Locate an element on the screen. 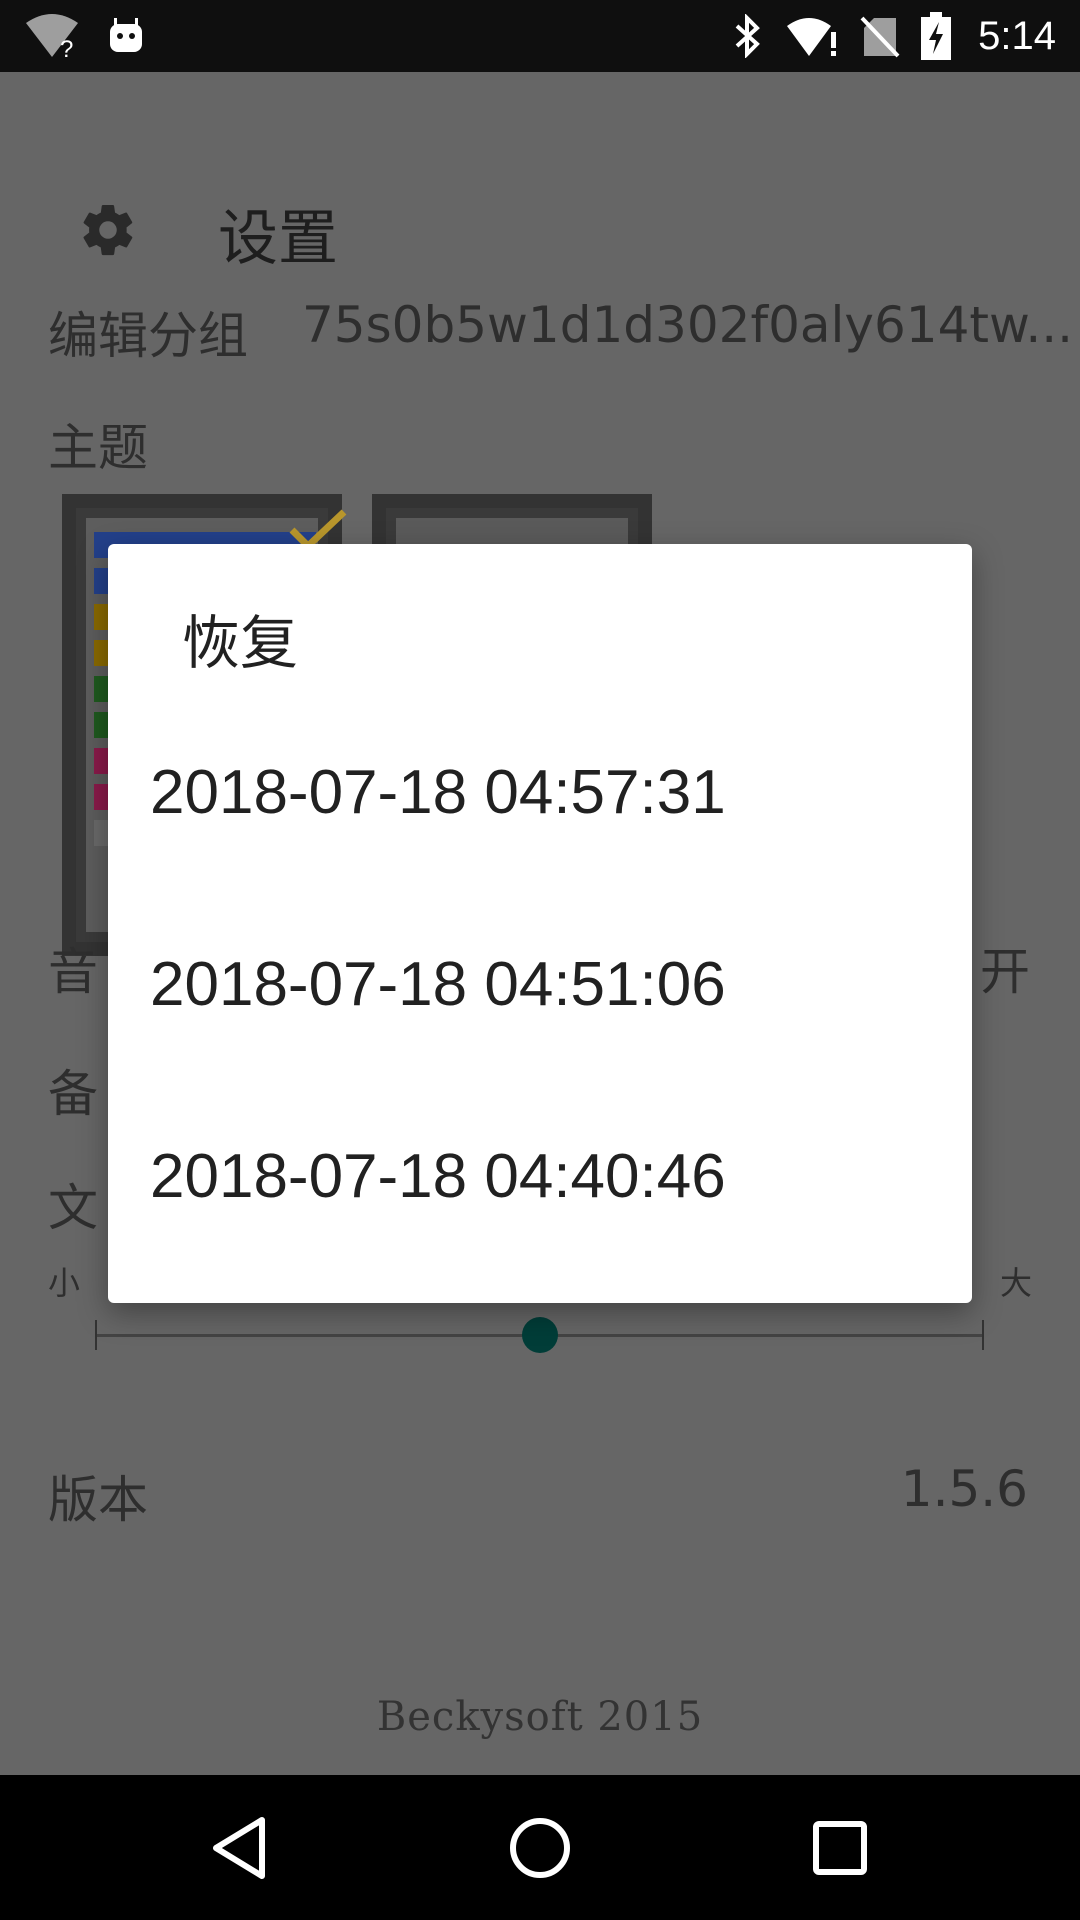 Image resolution: width=1080 pixels, height=1920 pixels. version-value: 1.5.6 is located at coordinates (964, 1489).